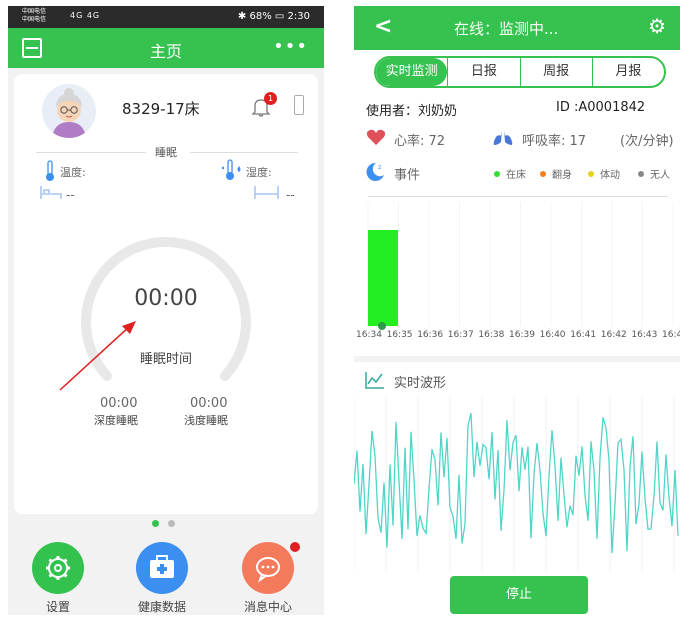 This screenshot has height=619, width=680. What do you see at coordinates (51, 192) in the screenshot?
I see `bed-icon` at bounding box center [51, 192].